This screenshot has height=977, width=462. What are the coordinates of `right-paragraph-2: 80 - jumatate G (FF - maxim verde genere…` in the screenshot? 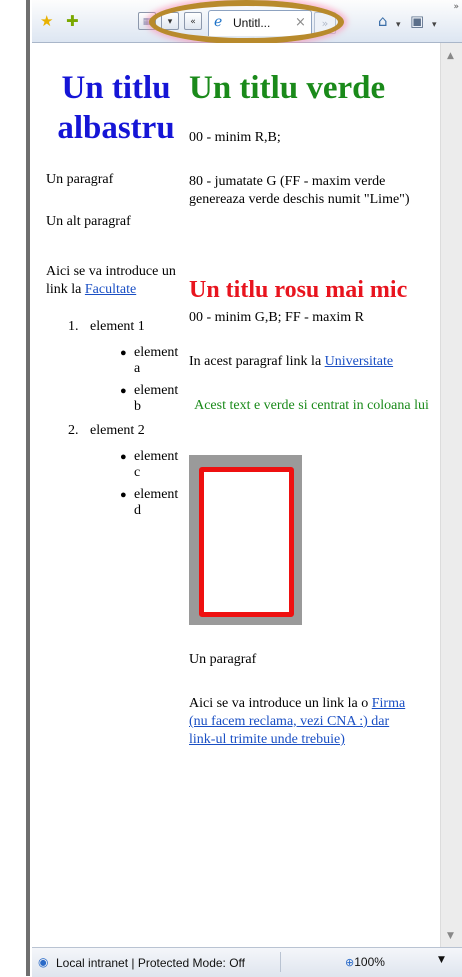 It's located at (299, 190).